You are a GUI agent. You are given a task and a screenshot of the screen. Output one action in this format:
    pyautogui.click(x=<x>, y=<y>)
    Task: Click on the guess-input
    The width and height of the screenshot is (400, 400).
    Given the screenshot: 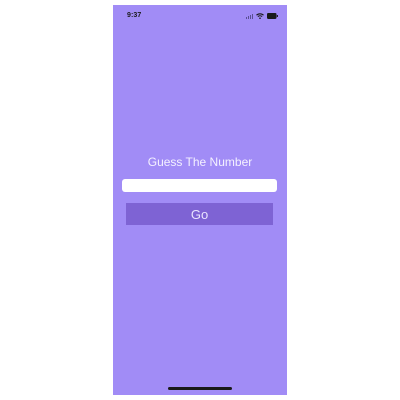 What is the action you would take?
    pyautogui.click(x=199, y=185)
    